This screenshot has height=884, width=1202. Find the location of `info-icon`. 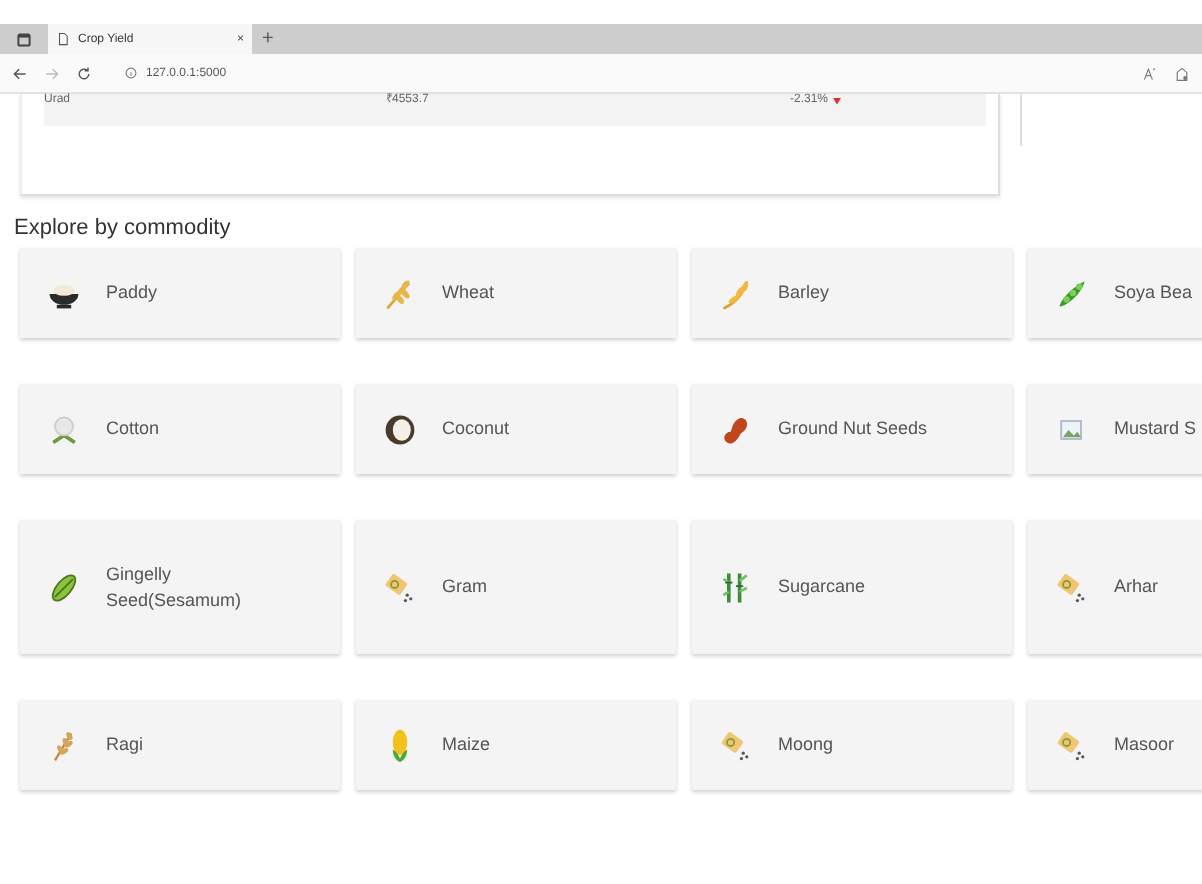

info-icon is located at coordinates (131, 73).